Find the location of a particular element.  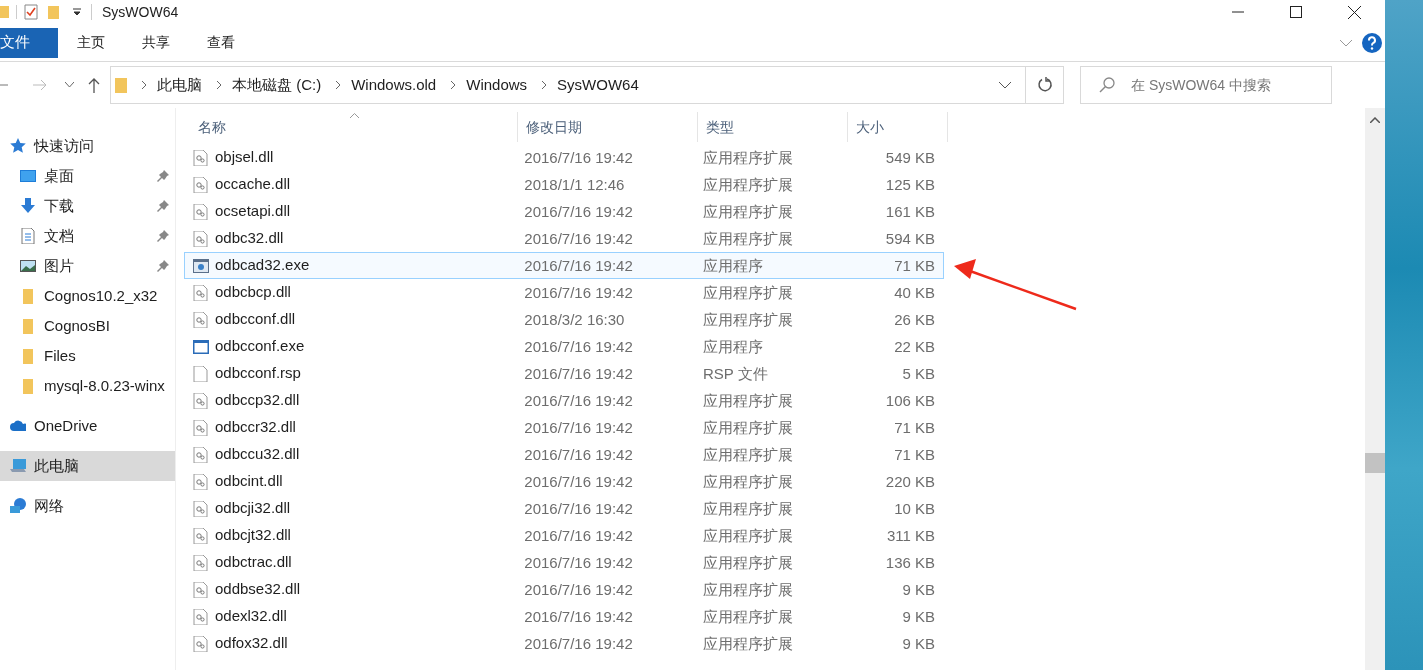

scroll-thumb is located at coordinates (1375, 463).